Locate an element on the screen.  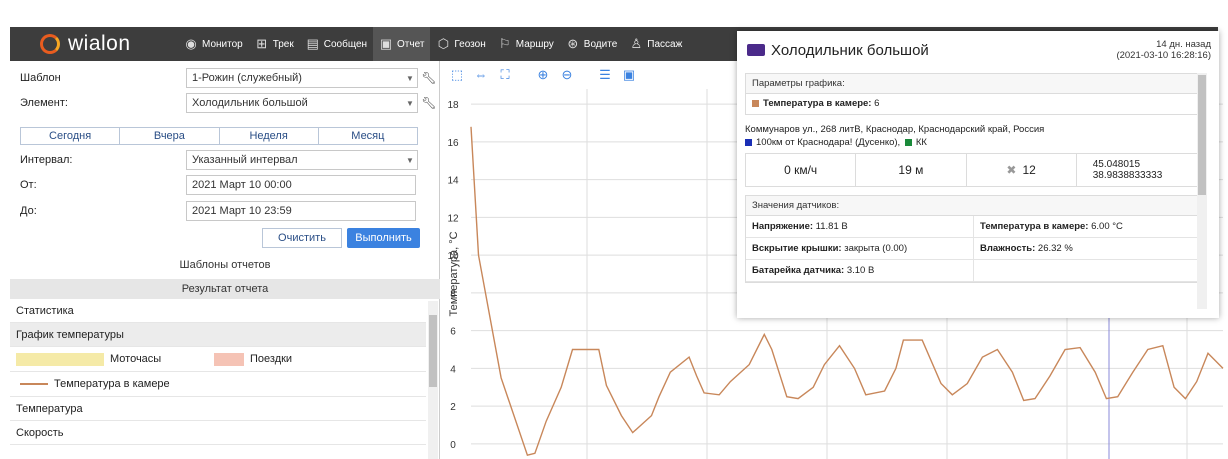
satellite-icon: ✖ is located at coordinates (1011, 170).